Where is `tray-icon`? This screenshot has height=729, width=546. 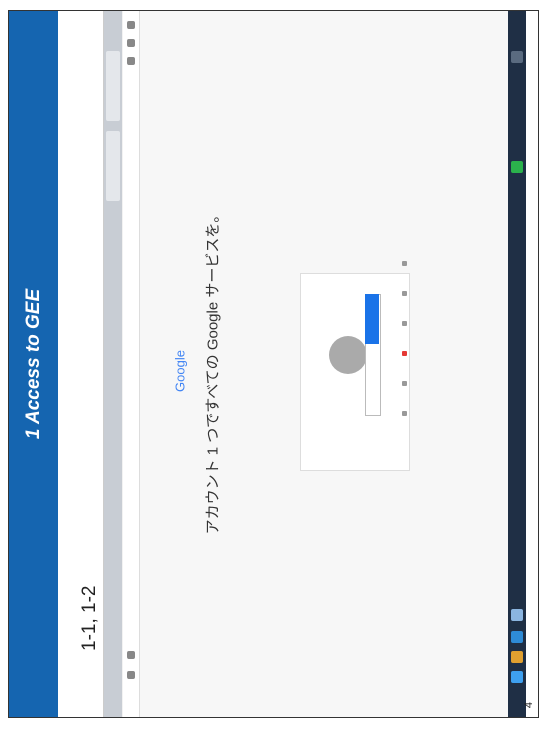
tray-icon is located at coordinates (517, 167).